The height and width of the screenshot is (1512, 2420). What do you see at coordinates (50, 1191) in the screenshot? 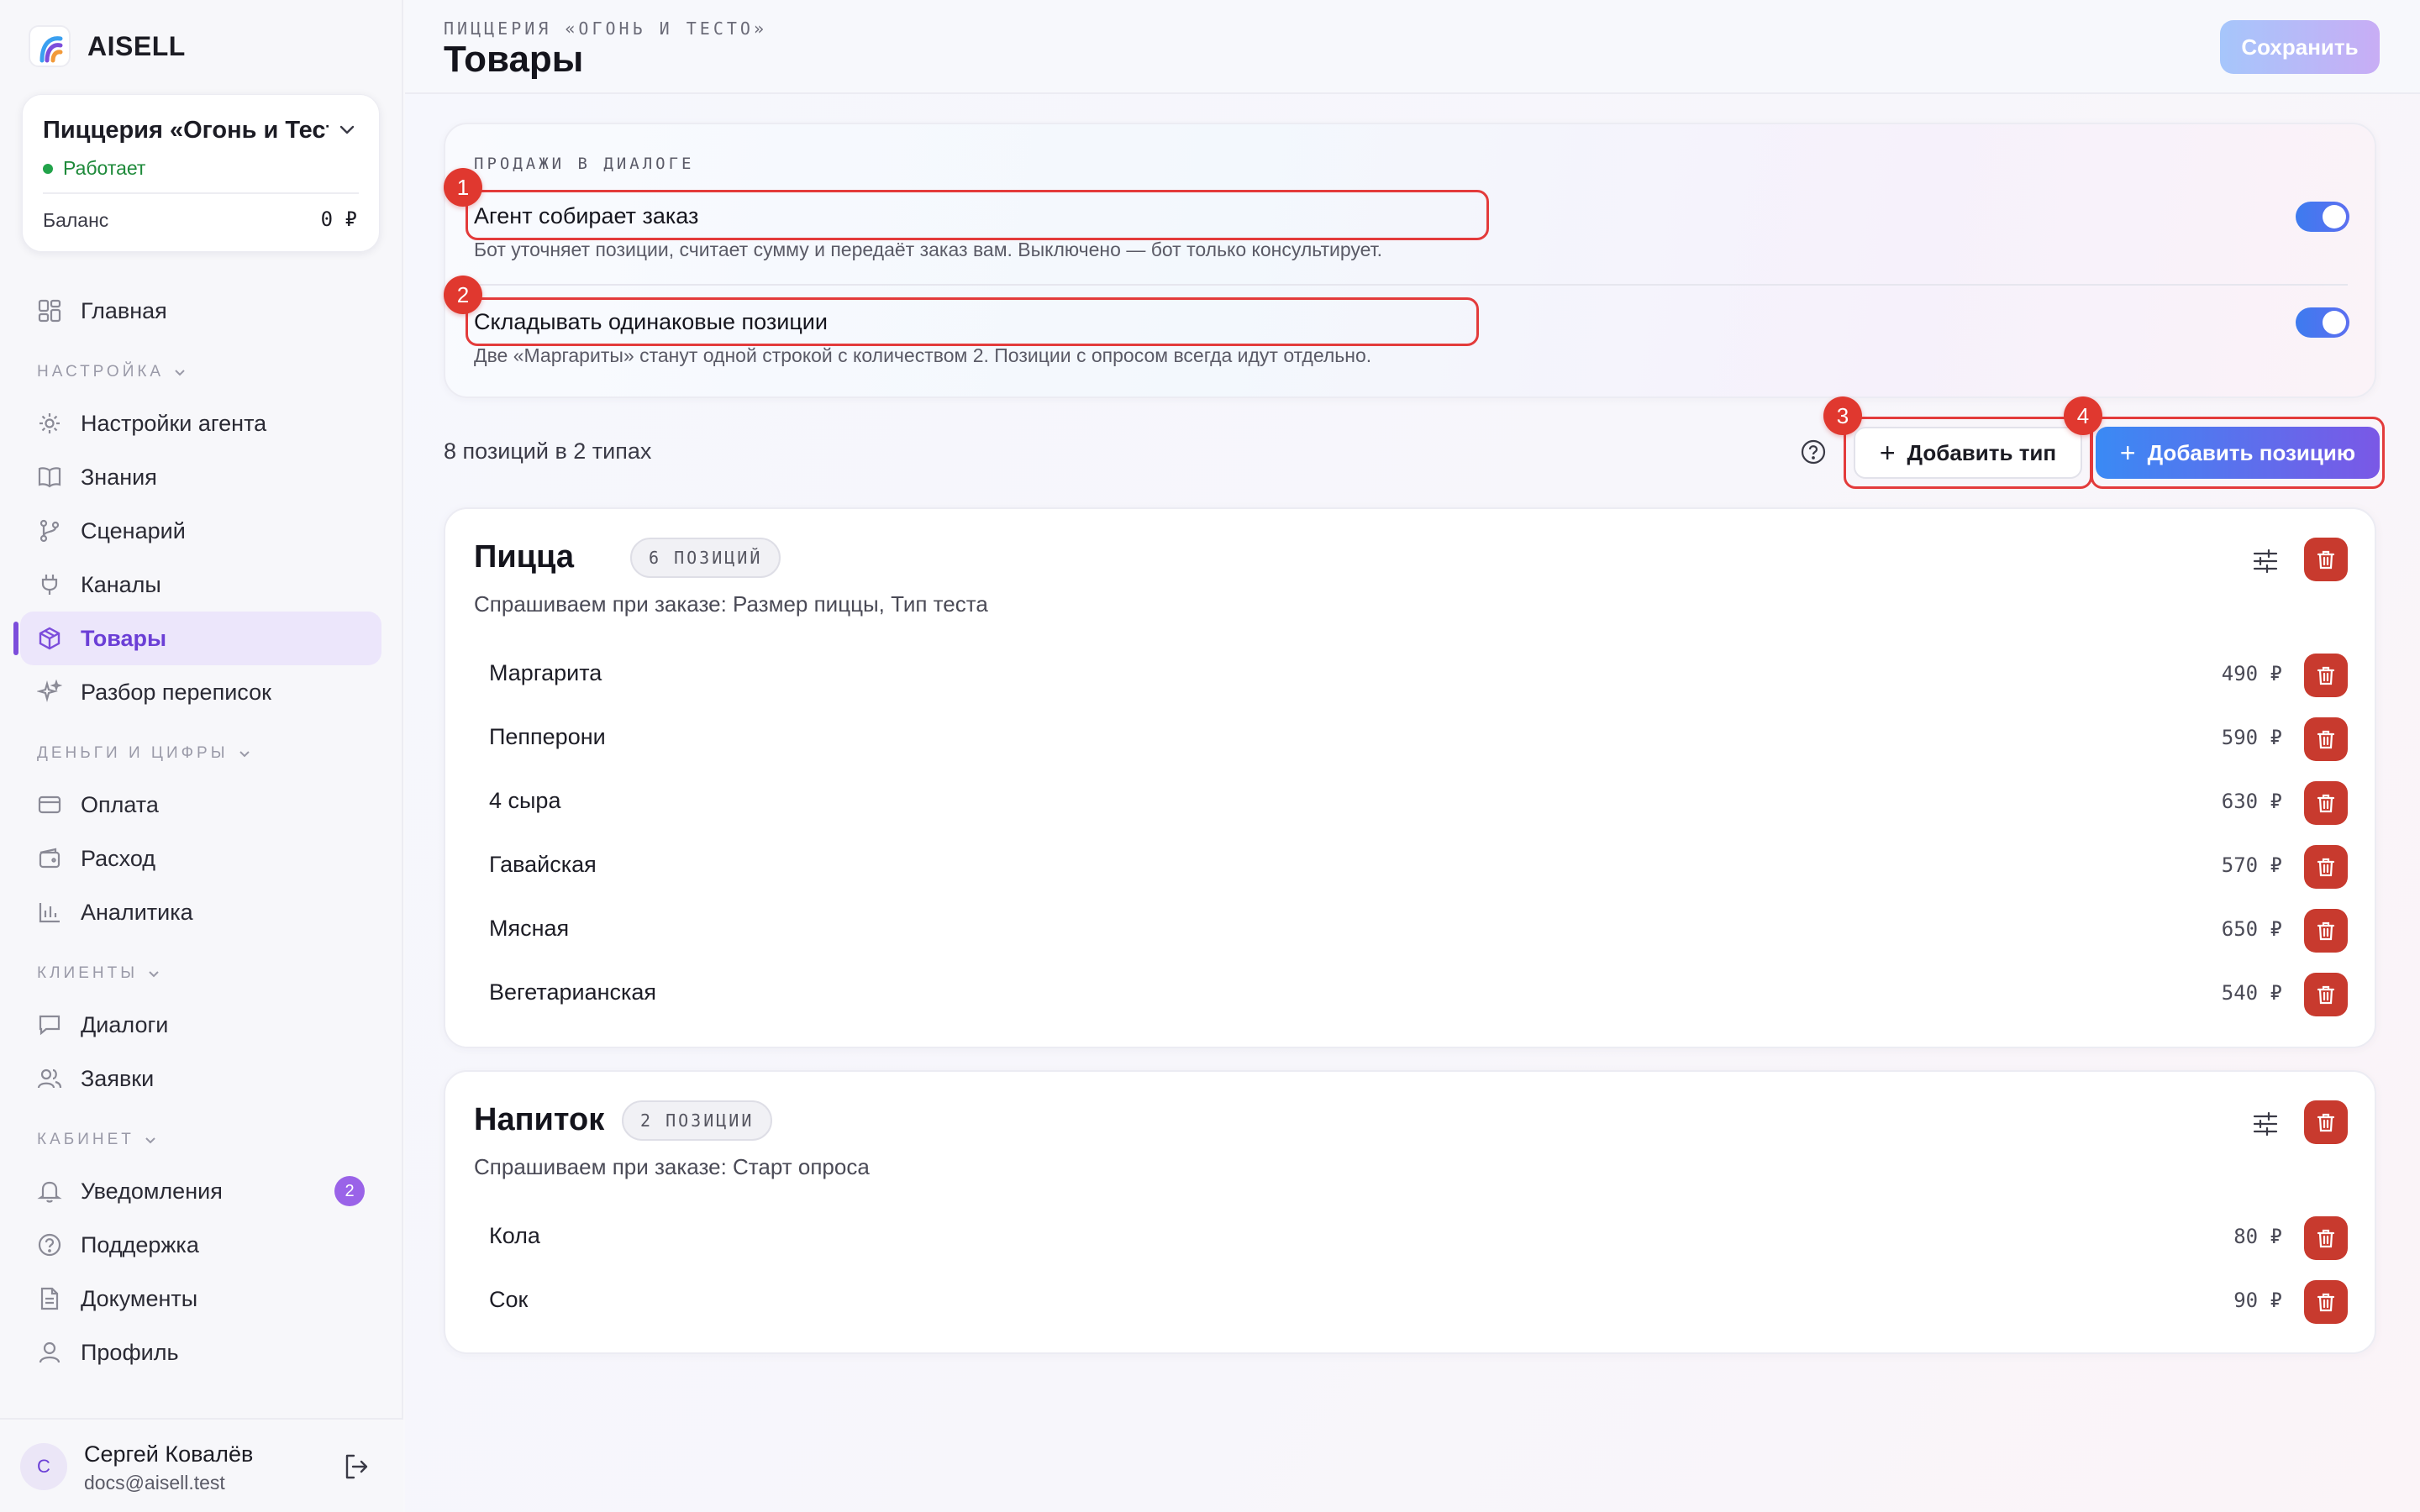
I see `bell-icon` at bounding box center [50, 1191].